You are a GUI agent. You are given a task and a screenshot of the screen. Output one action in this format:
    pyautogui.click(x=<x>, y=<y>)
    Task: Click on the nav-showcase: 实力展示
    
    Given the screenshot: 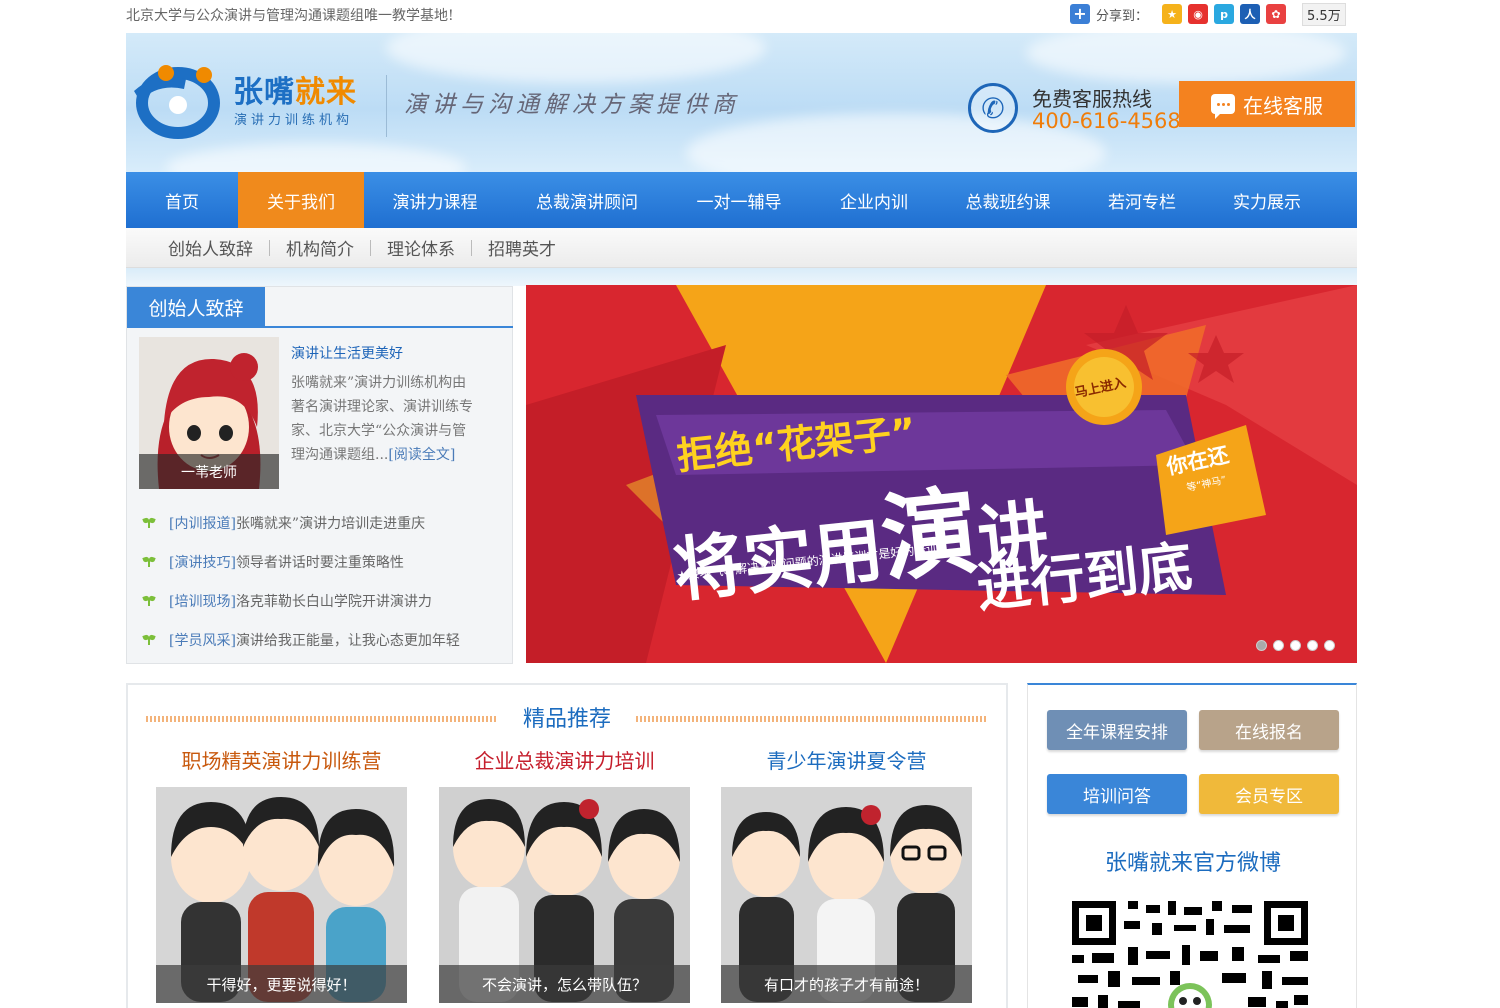 What is the action you would take?
    pyautogui.click(x=1267, y=200)
    